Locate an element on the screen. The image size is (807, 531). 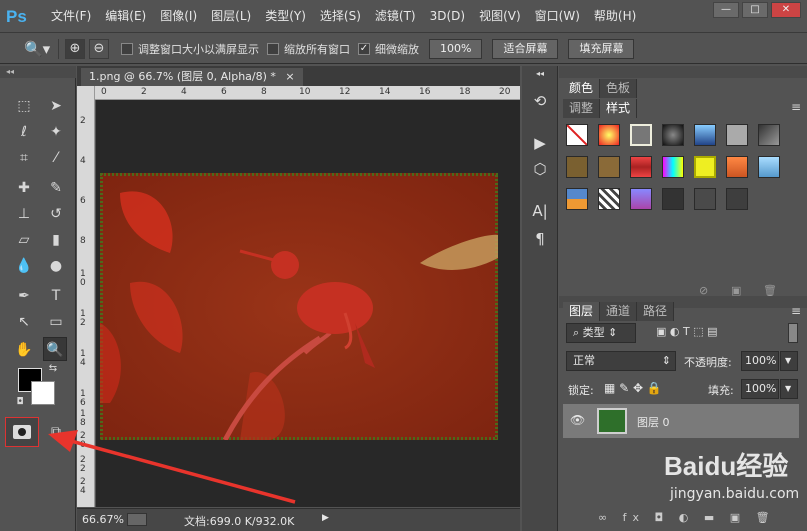
3d-panel-icon: ⬡ is located at coordinates (540, 169).